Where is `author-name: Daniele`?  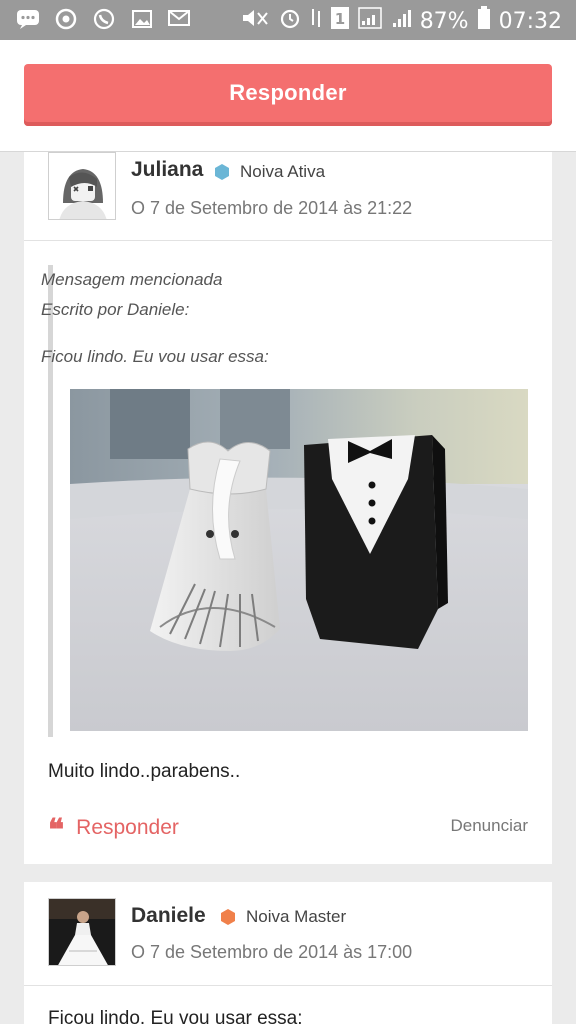 author-name: Daniele is located at coordinates (168, 916).